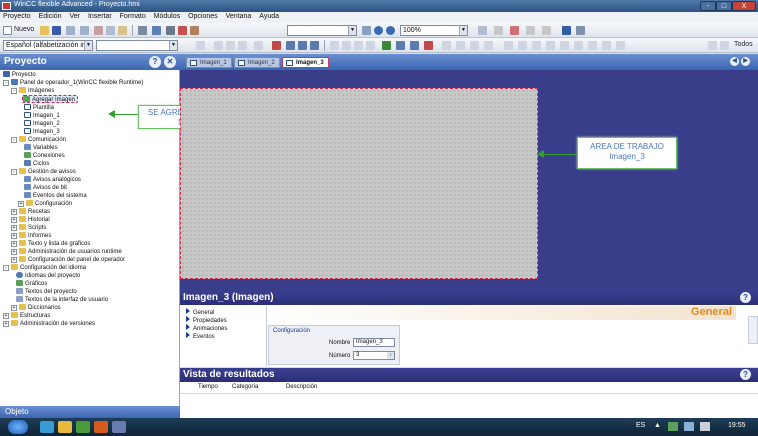  Describe the element at coordinates (42, 124) in the screenshot. I see `tree-item-imagen-2: Imagen_2` at that location.